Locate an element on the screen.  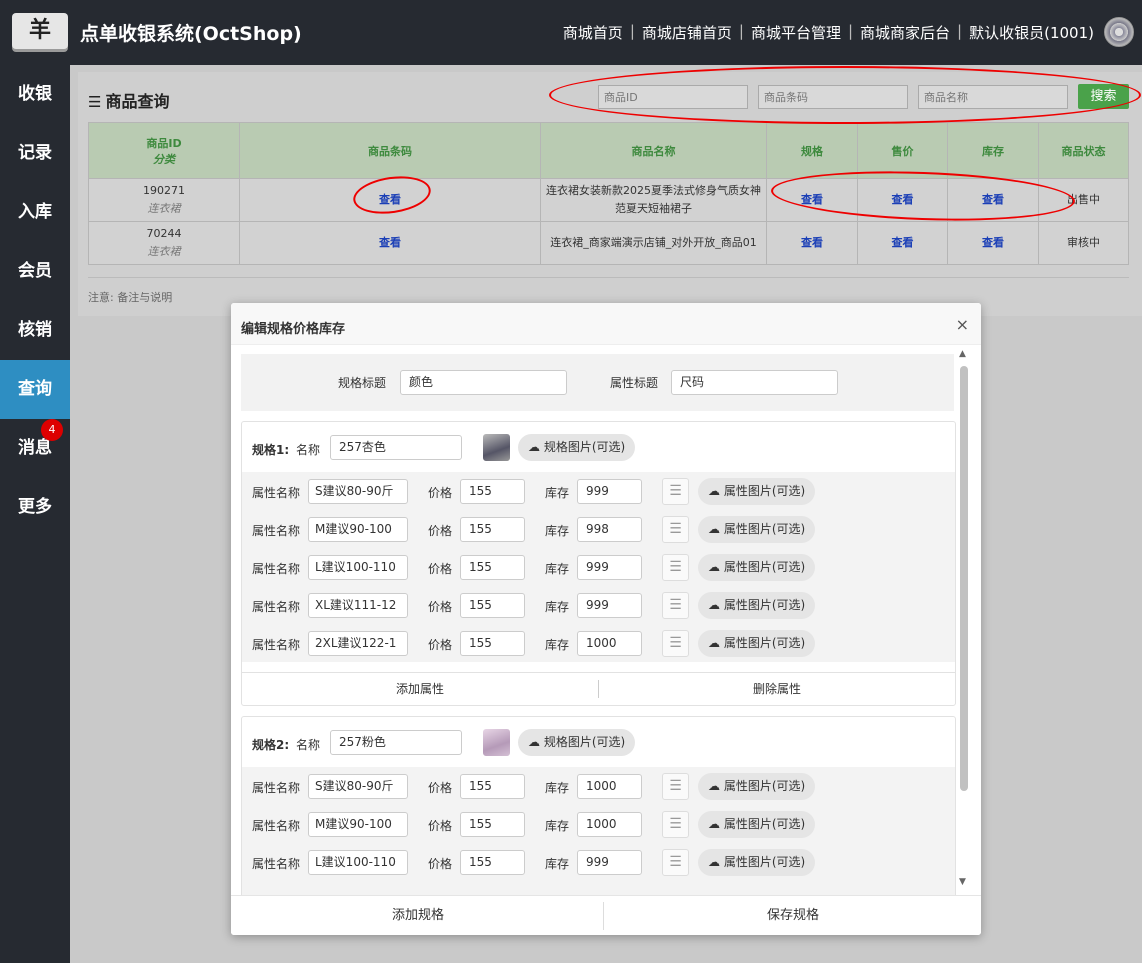
col-name: 商品名称 is located at coordinates (653, 150).